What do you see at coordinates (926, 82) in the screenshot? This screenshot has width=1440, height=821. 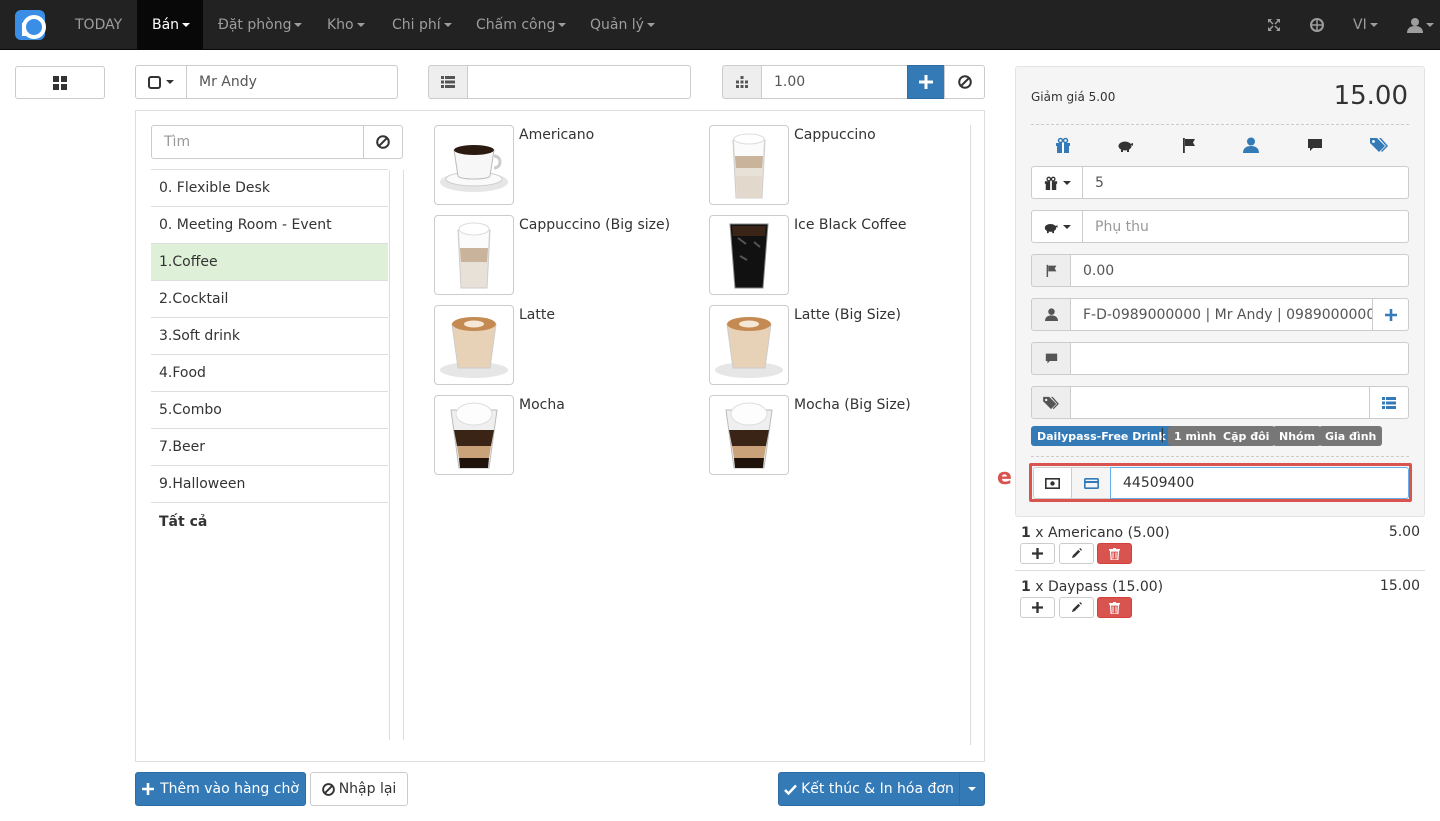 I see `add-button` at bounding box center [926, 82].